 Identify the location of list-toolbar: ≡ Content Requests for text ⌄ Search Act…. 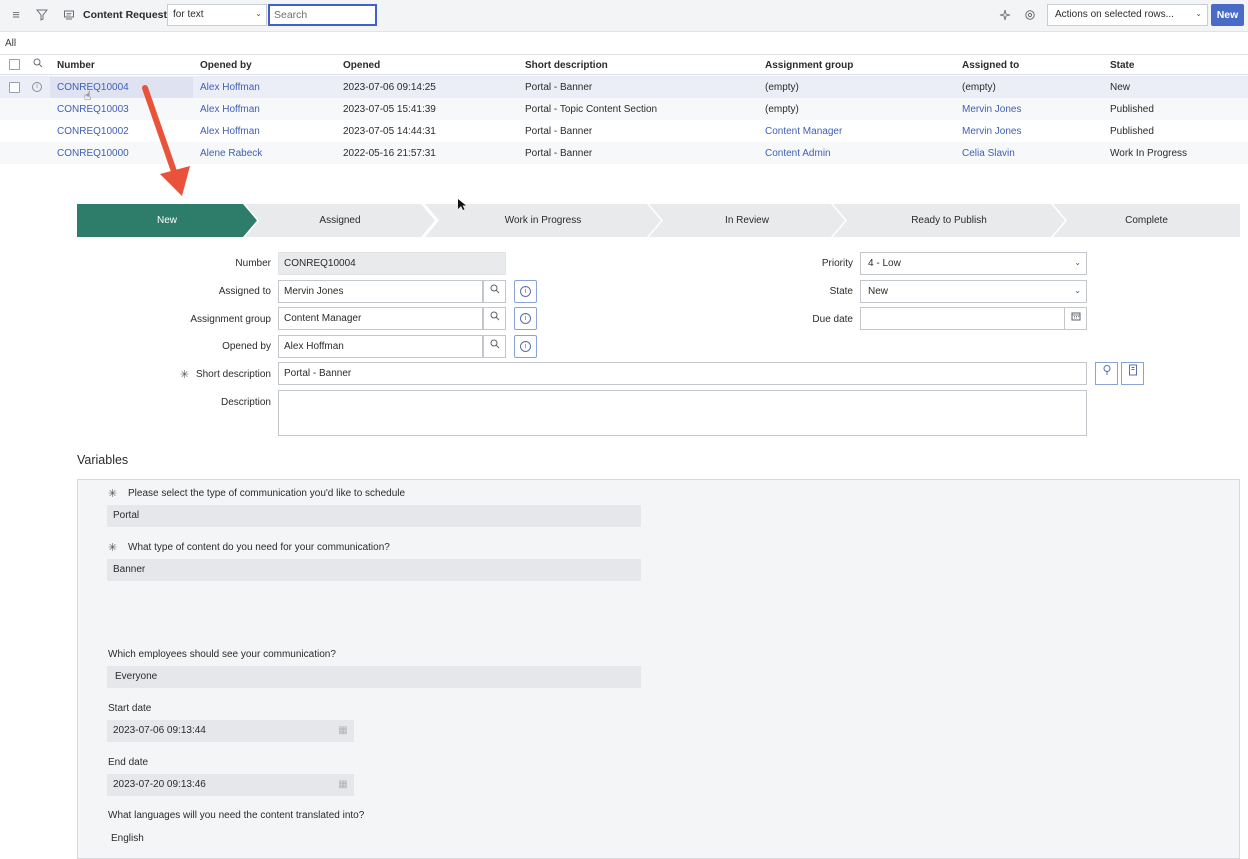
(624, 16).